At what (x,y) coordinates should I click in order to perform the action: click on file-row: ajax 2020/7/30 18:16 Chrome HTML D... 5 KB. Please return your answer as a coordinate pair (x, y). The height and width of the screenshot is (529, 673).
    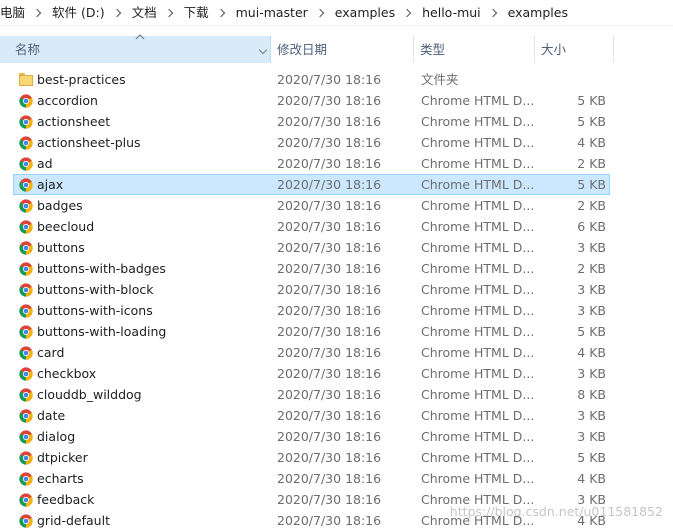
    Looking at the image, I should click on (311, 184).